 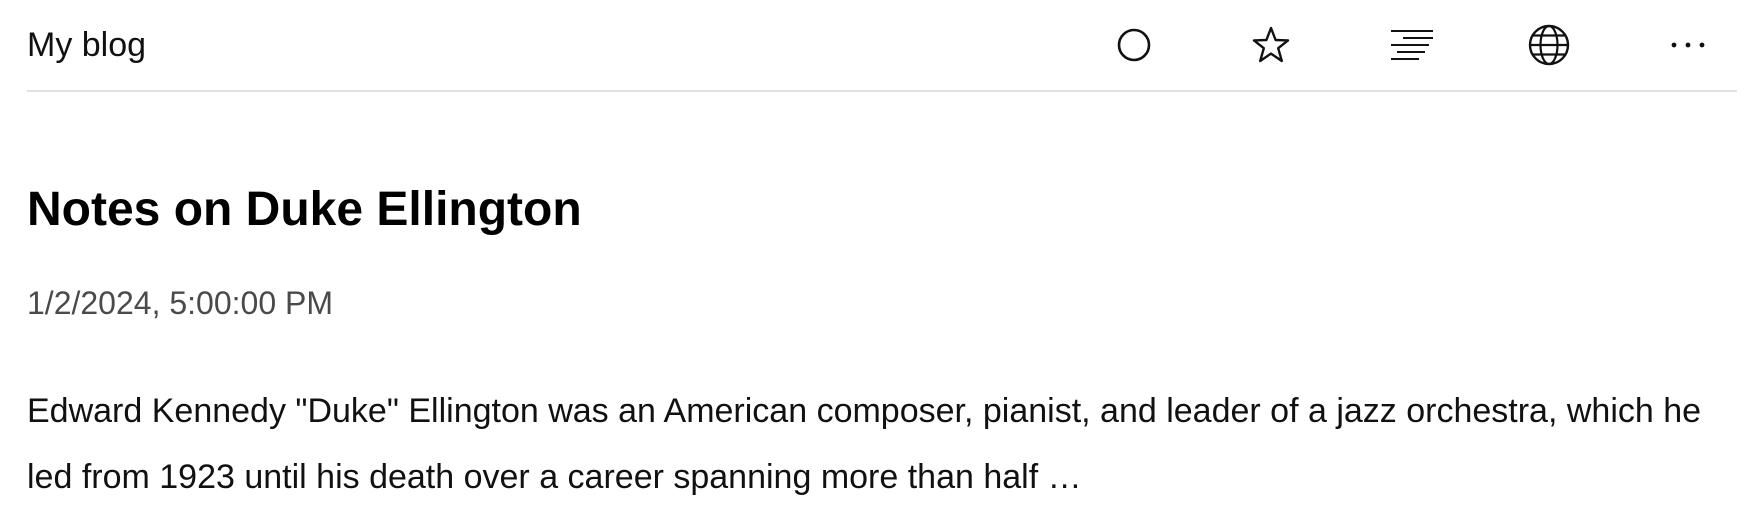 What do you see at coordinates (180, 303) in the screenshot?
I see `post-date: 1/2/2024, 5:00:00 PM` at bounding box center [180, 303].